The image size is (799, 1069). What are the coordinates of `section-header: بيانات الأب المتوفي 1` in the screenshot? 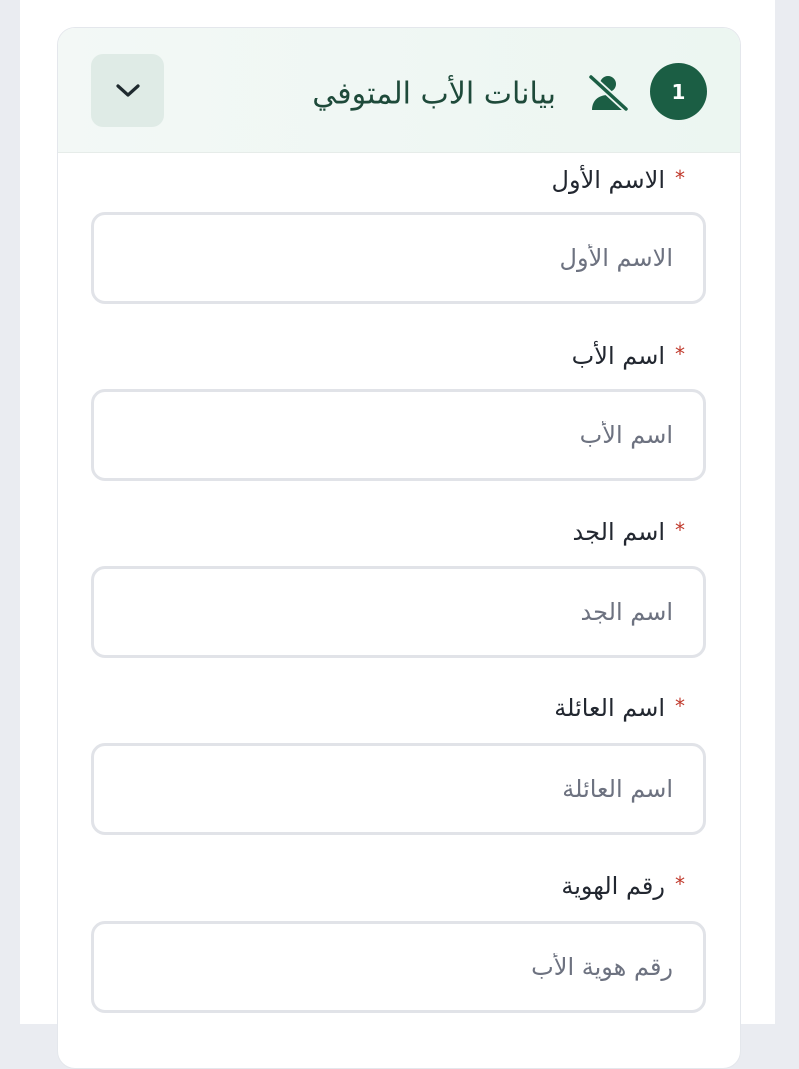 It's located at (399, 90).